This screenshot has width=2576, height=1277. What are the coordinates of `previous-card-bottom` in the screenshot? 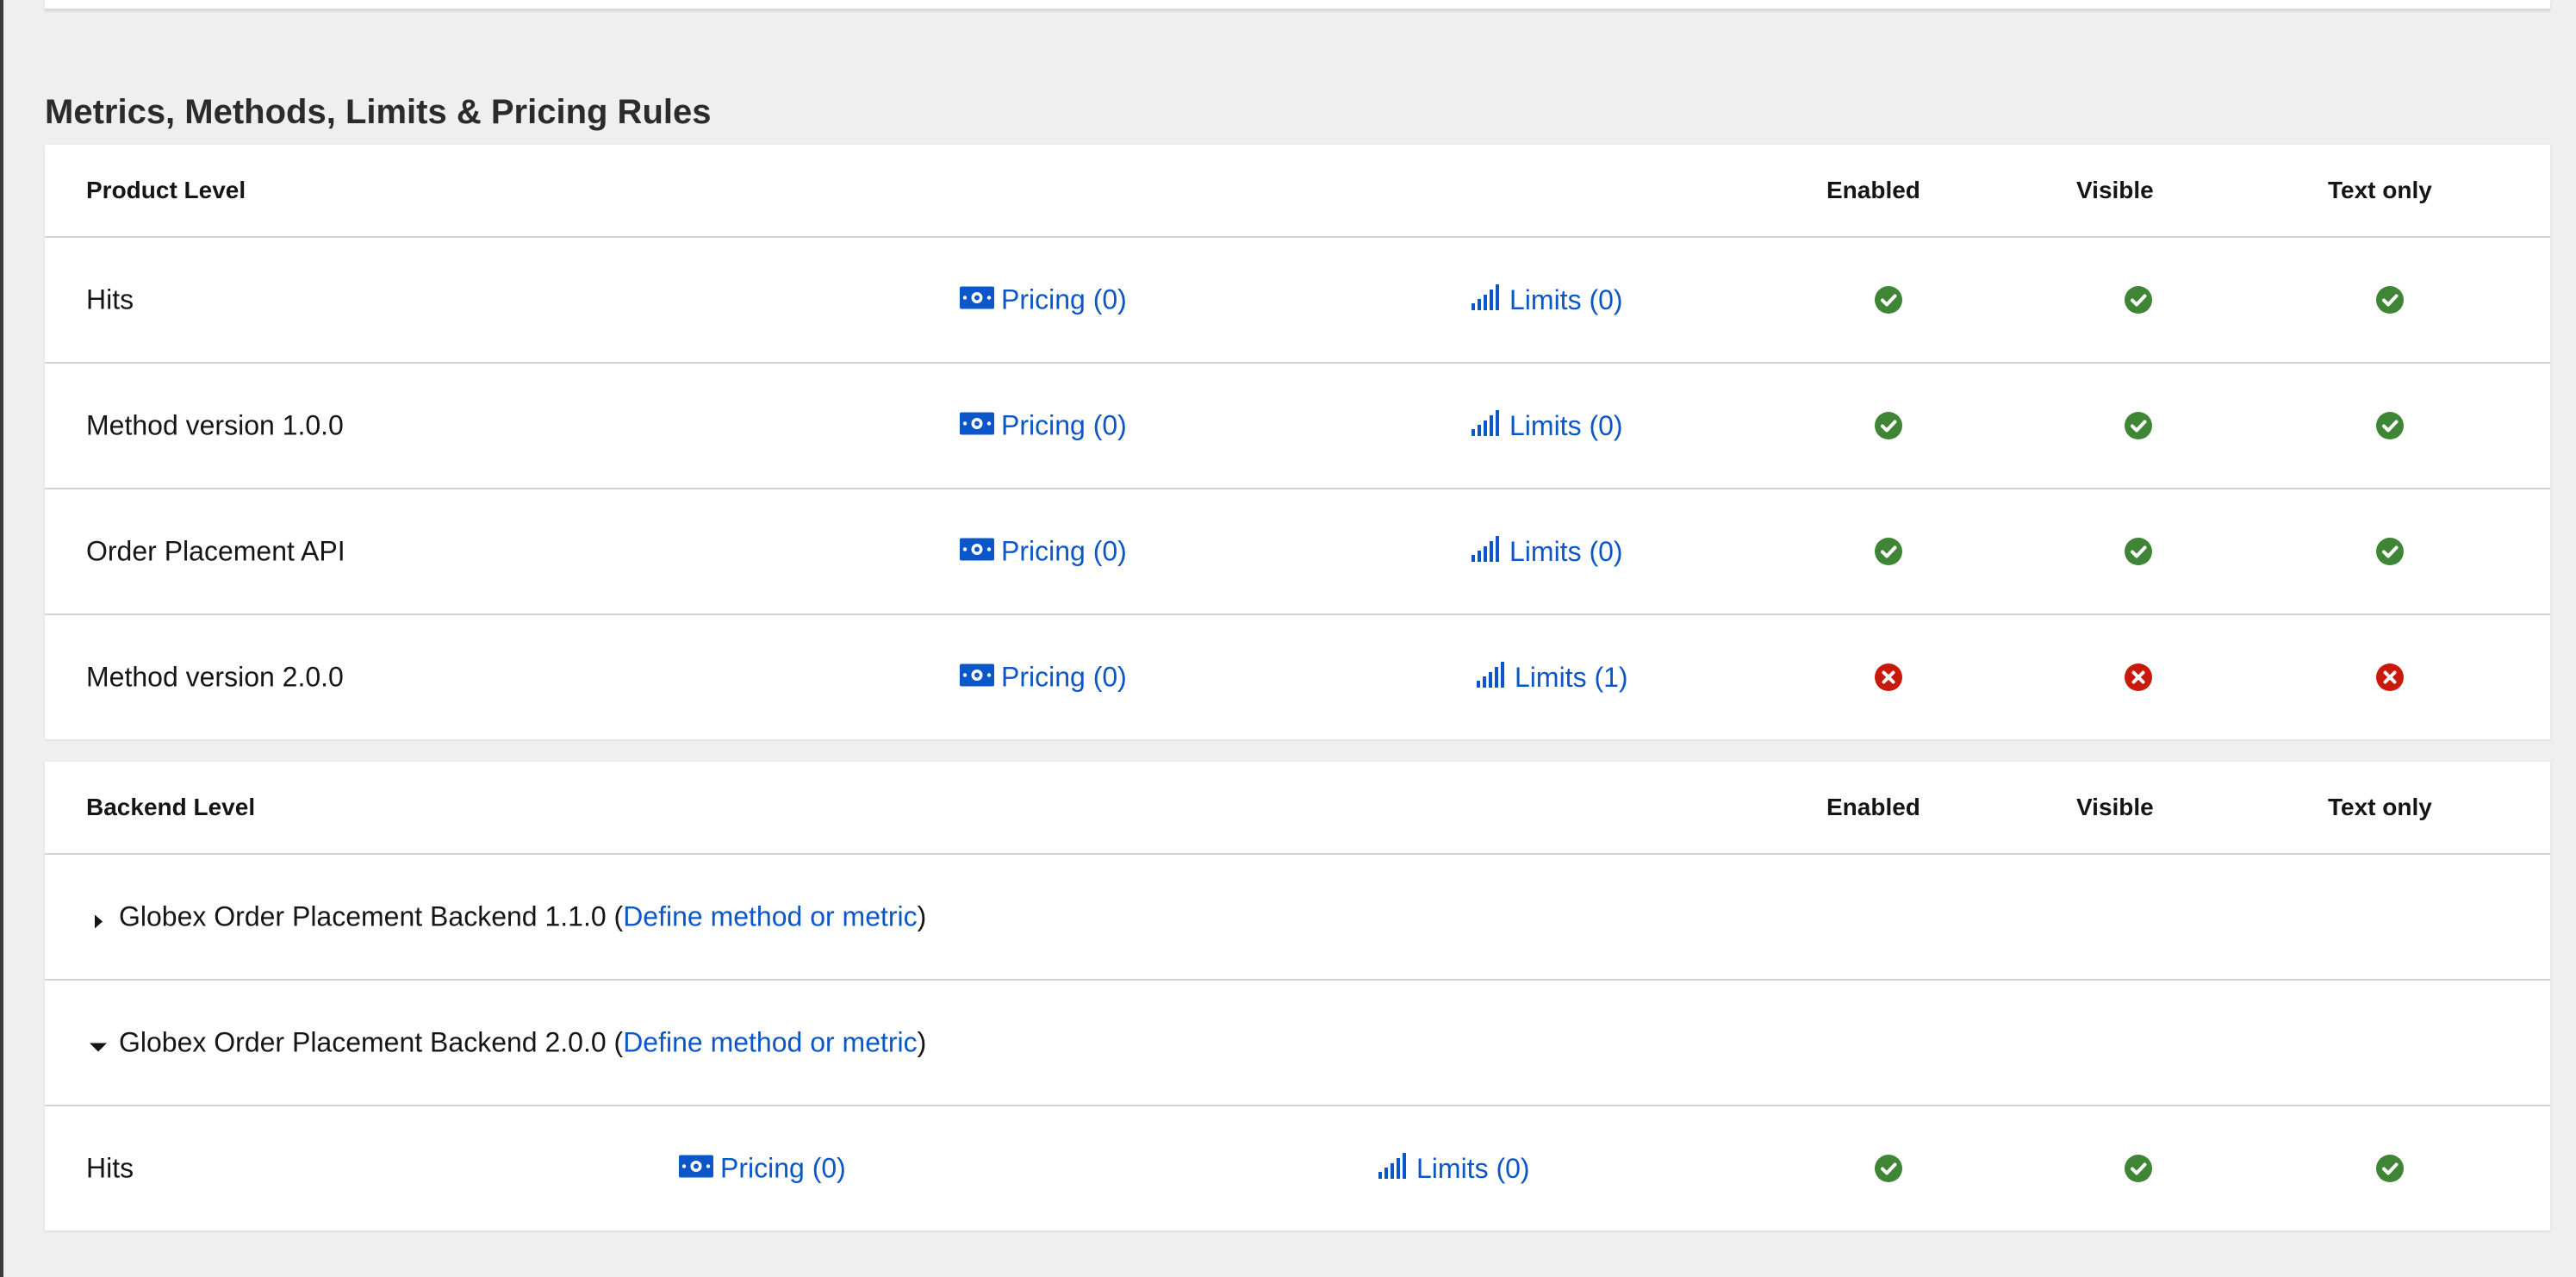 It's located at (1298, 4).